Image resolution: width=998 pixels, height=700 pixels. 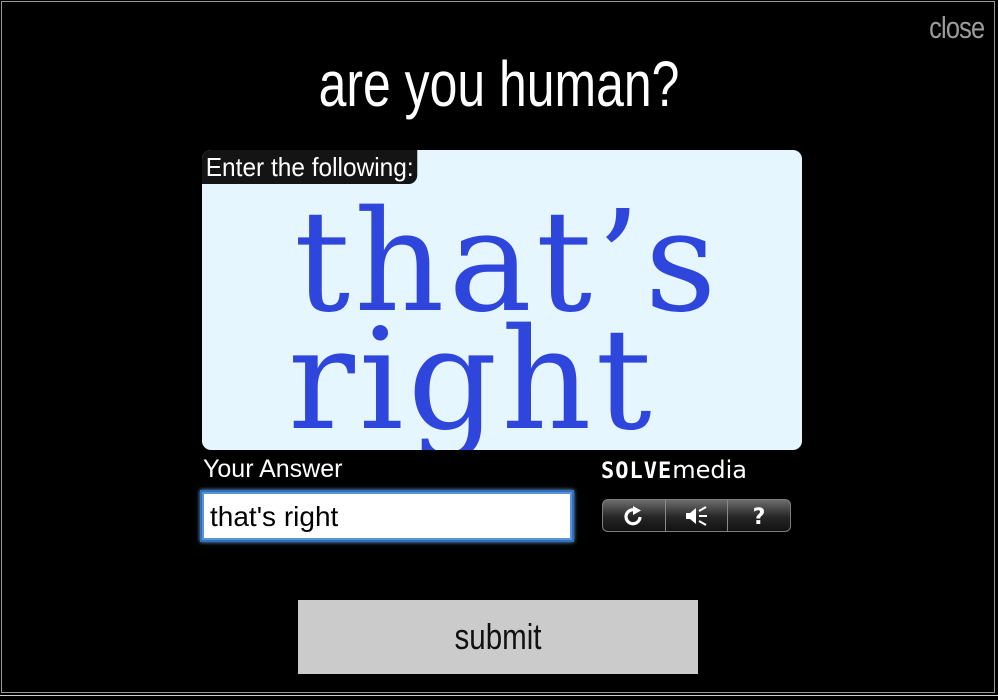 I want to click on help-button: ?, so click(x=759, y=515).